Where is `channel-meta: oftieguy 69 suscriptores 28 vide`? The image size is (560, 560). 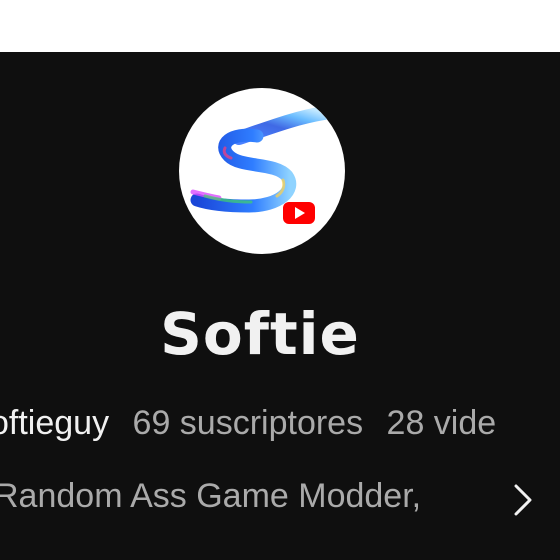 channel-meta: oftieguy 69 suscriptores 28 vide is located at coordinates (255, 423).